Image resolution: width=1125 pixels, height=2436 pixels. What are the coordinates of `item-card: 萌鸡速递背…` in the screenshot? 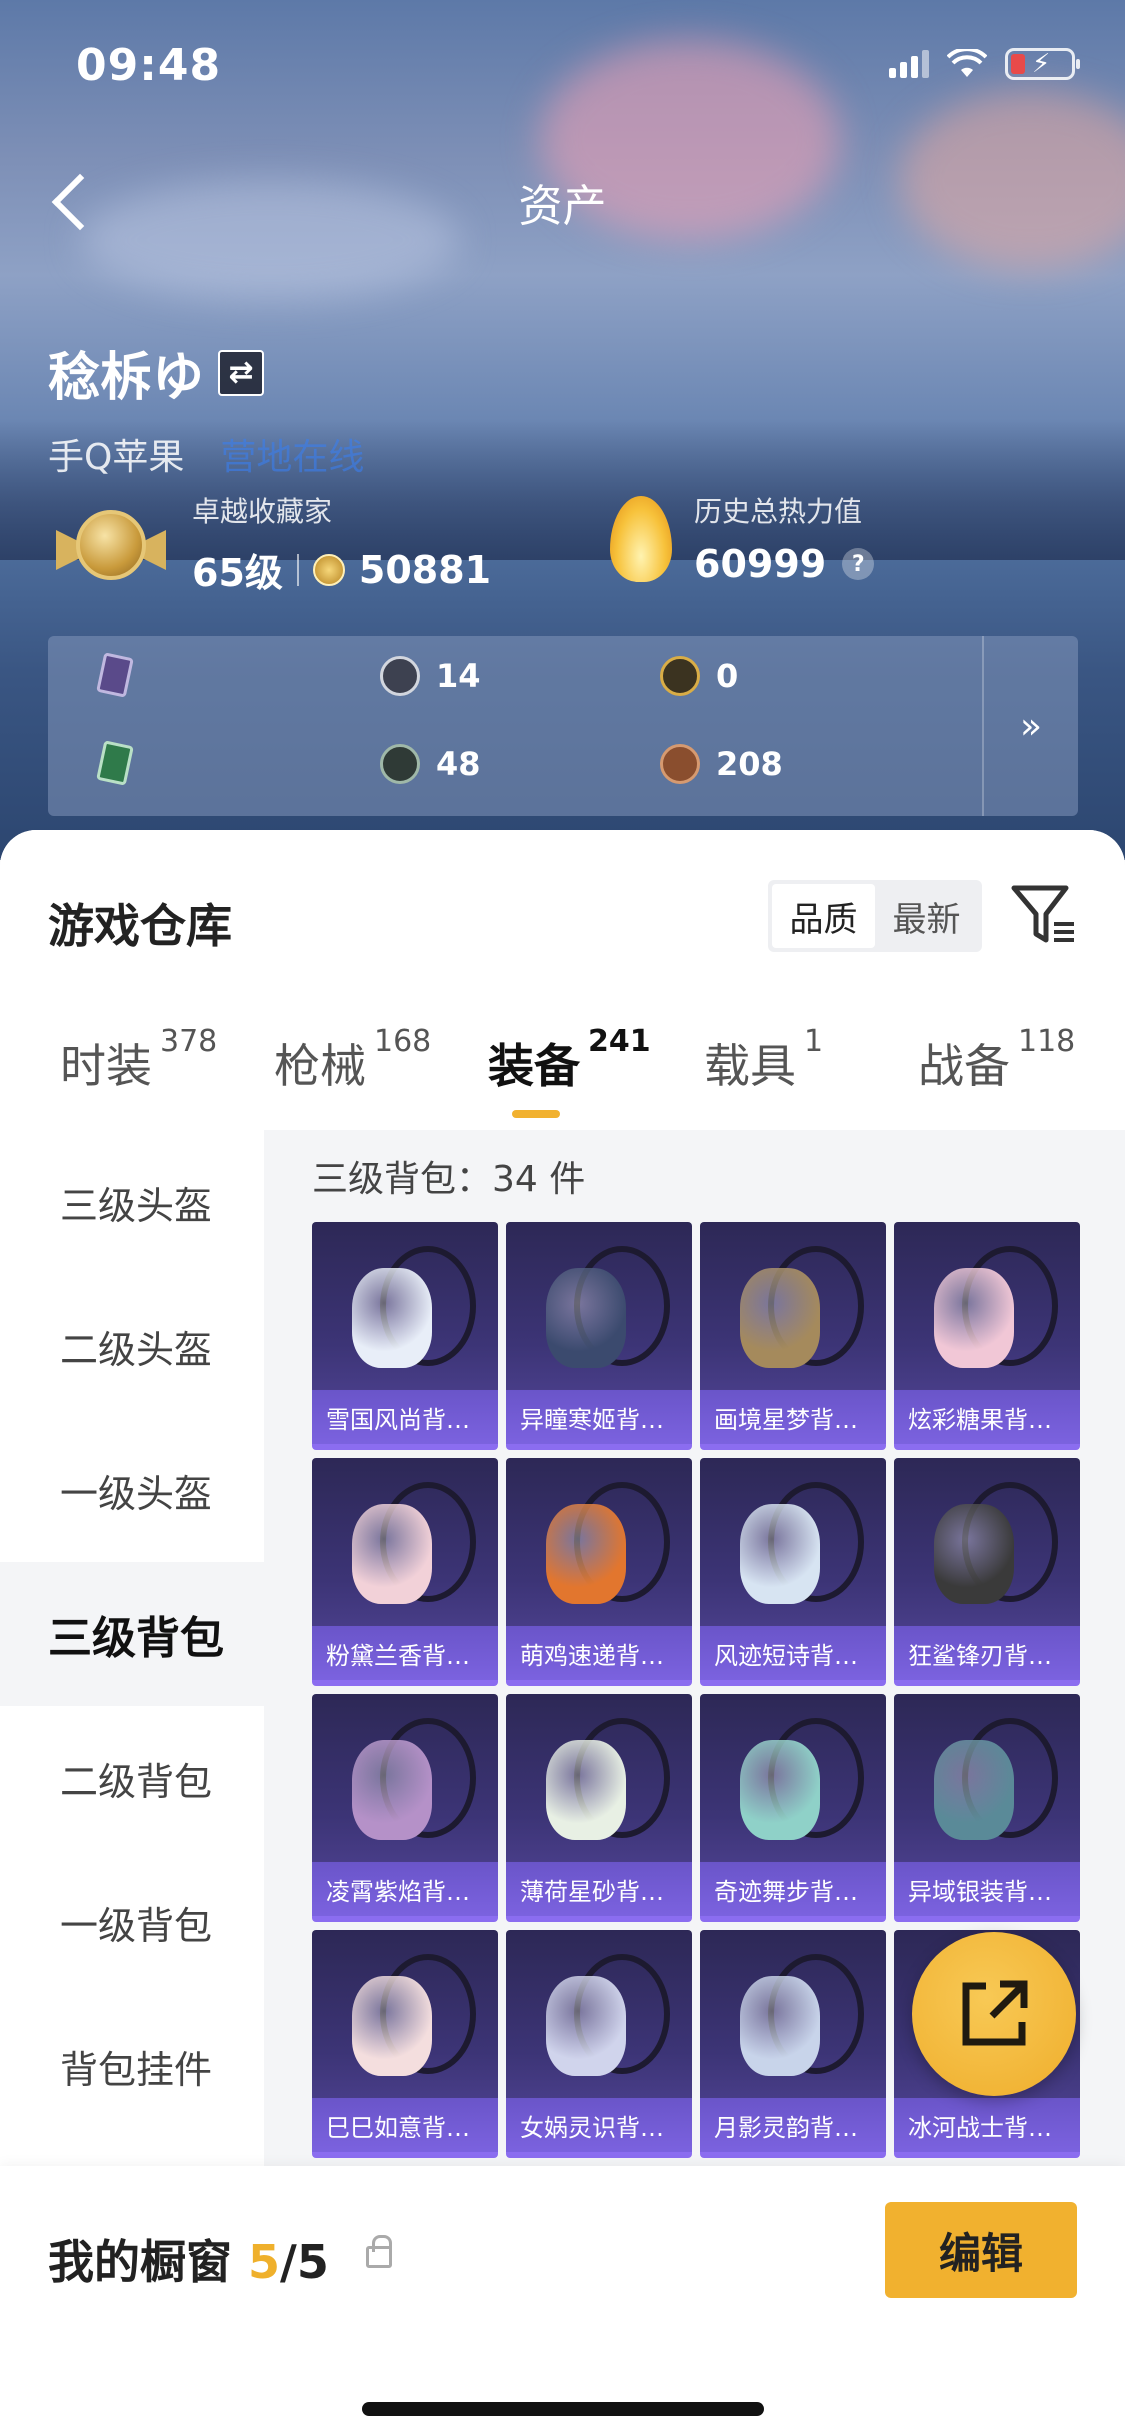 It's located at (599, 1572).